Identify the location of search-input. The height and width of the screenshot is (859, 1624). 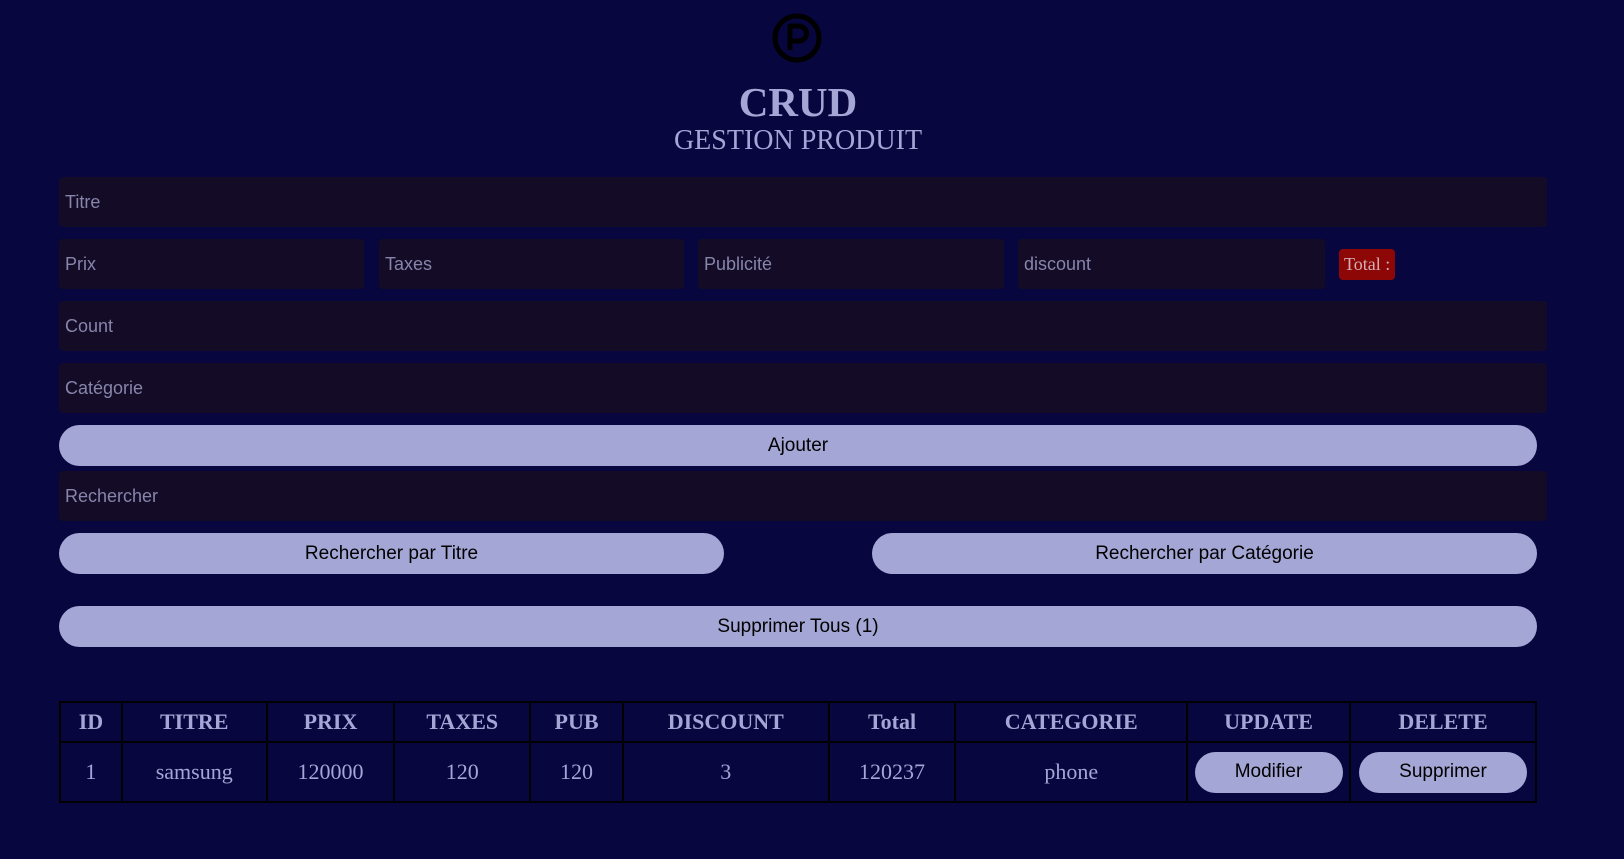
(803, 496).